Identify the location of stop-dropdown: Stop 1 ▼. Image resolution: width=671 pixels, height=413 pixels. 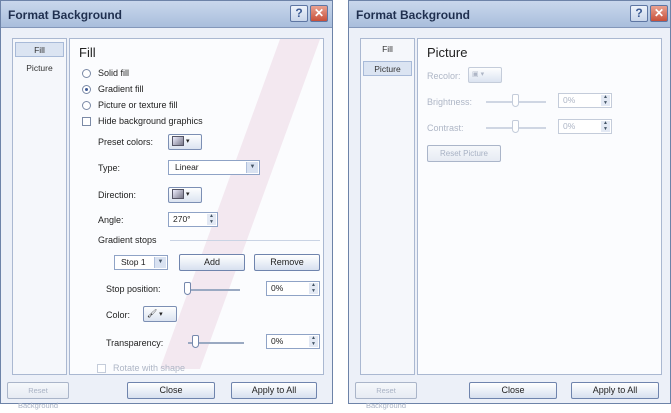
(141, 262).